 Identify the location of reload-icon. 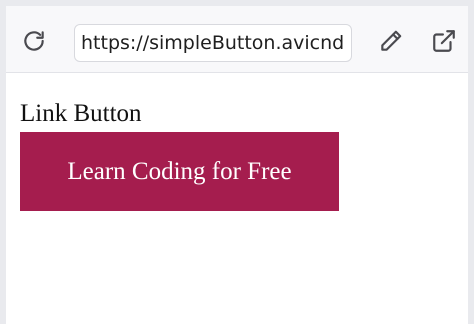
(34, 41).